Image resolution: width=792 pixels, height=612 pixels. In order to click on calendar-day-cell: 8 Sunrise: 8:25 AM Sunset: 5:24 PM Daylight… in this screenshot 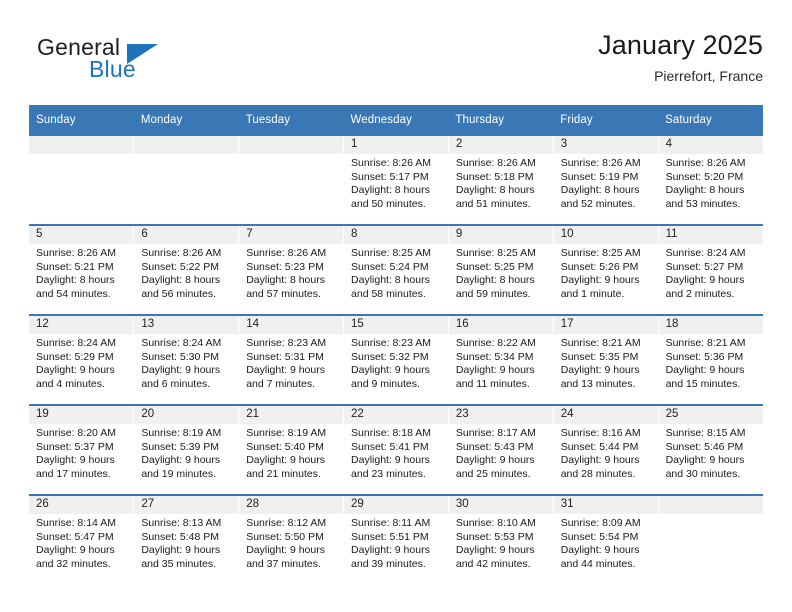, I will do `click(396, 269)`.